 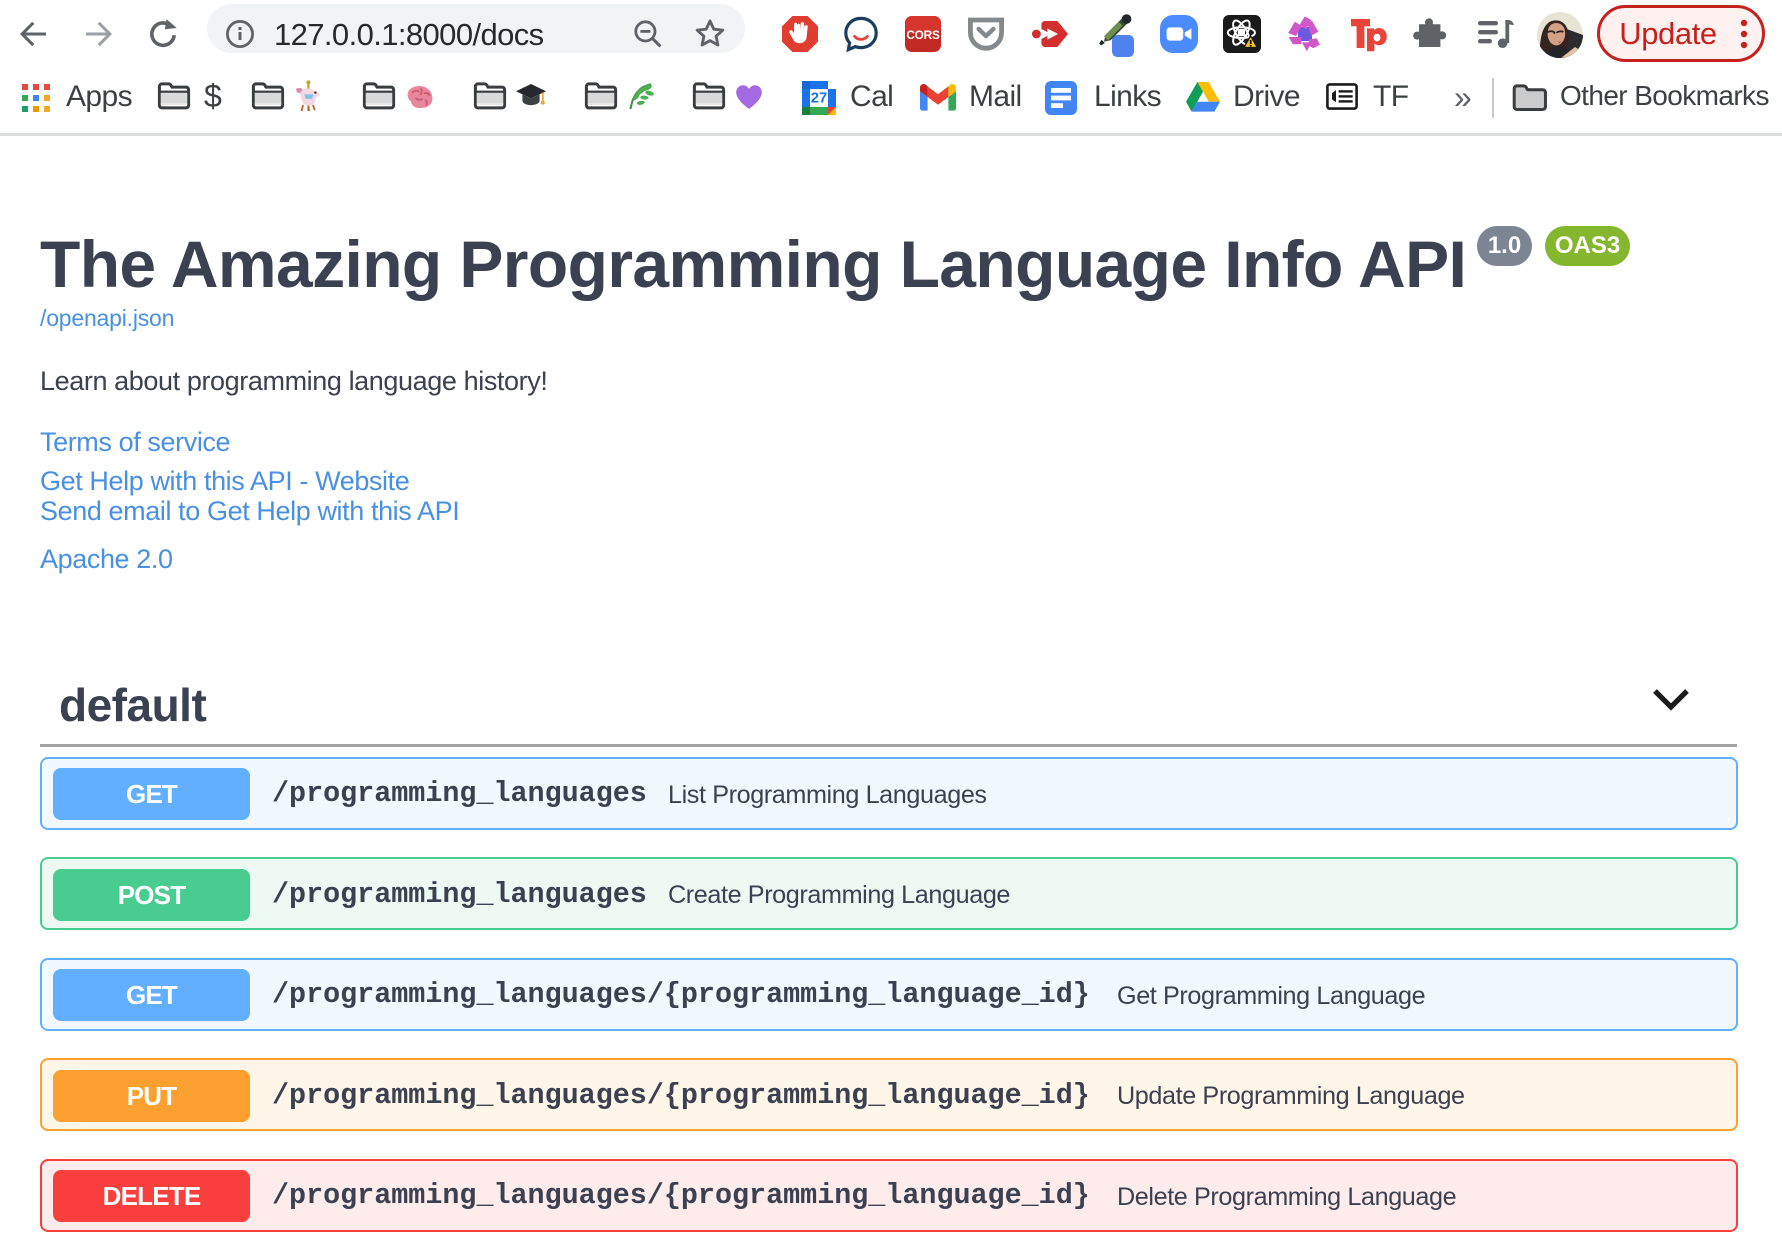 What do you see at coordinates (819, 99) in the screenshot?
I see `svg-text: 27` at bounding box center [819, 99].